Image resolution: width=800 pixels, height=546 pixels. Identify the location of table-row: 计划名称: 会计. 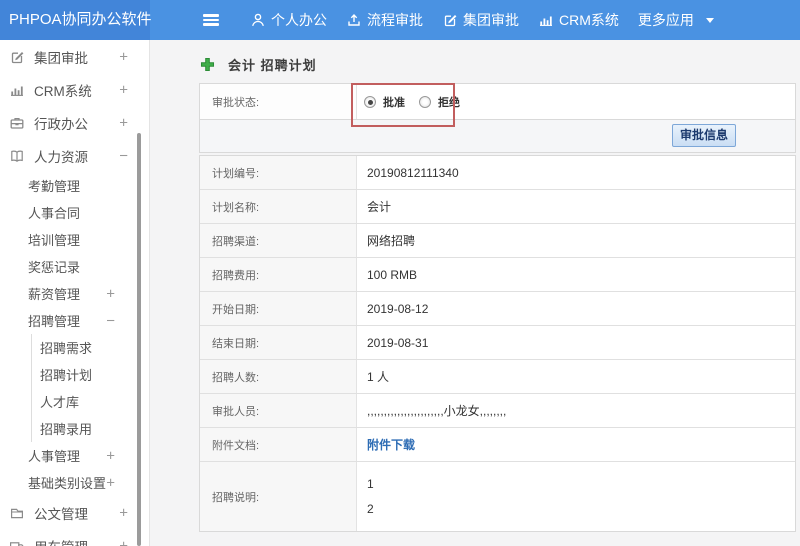
(497, 207).